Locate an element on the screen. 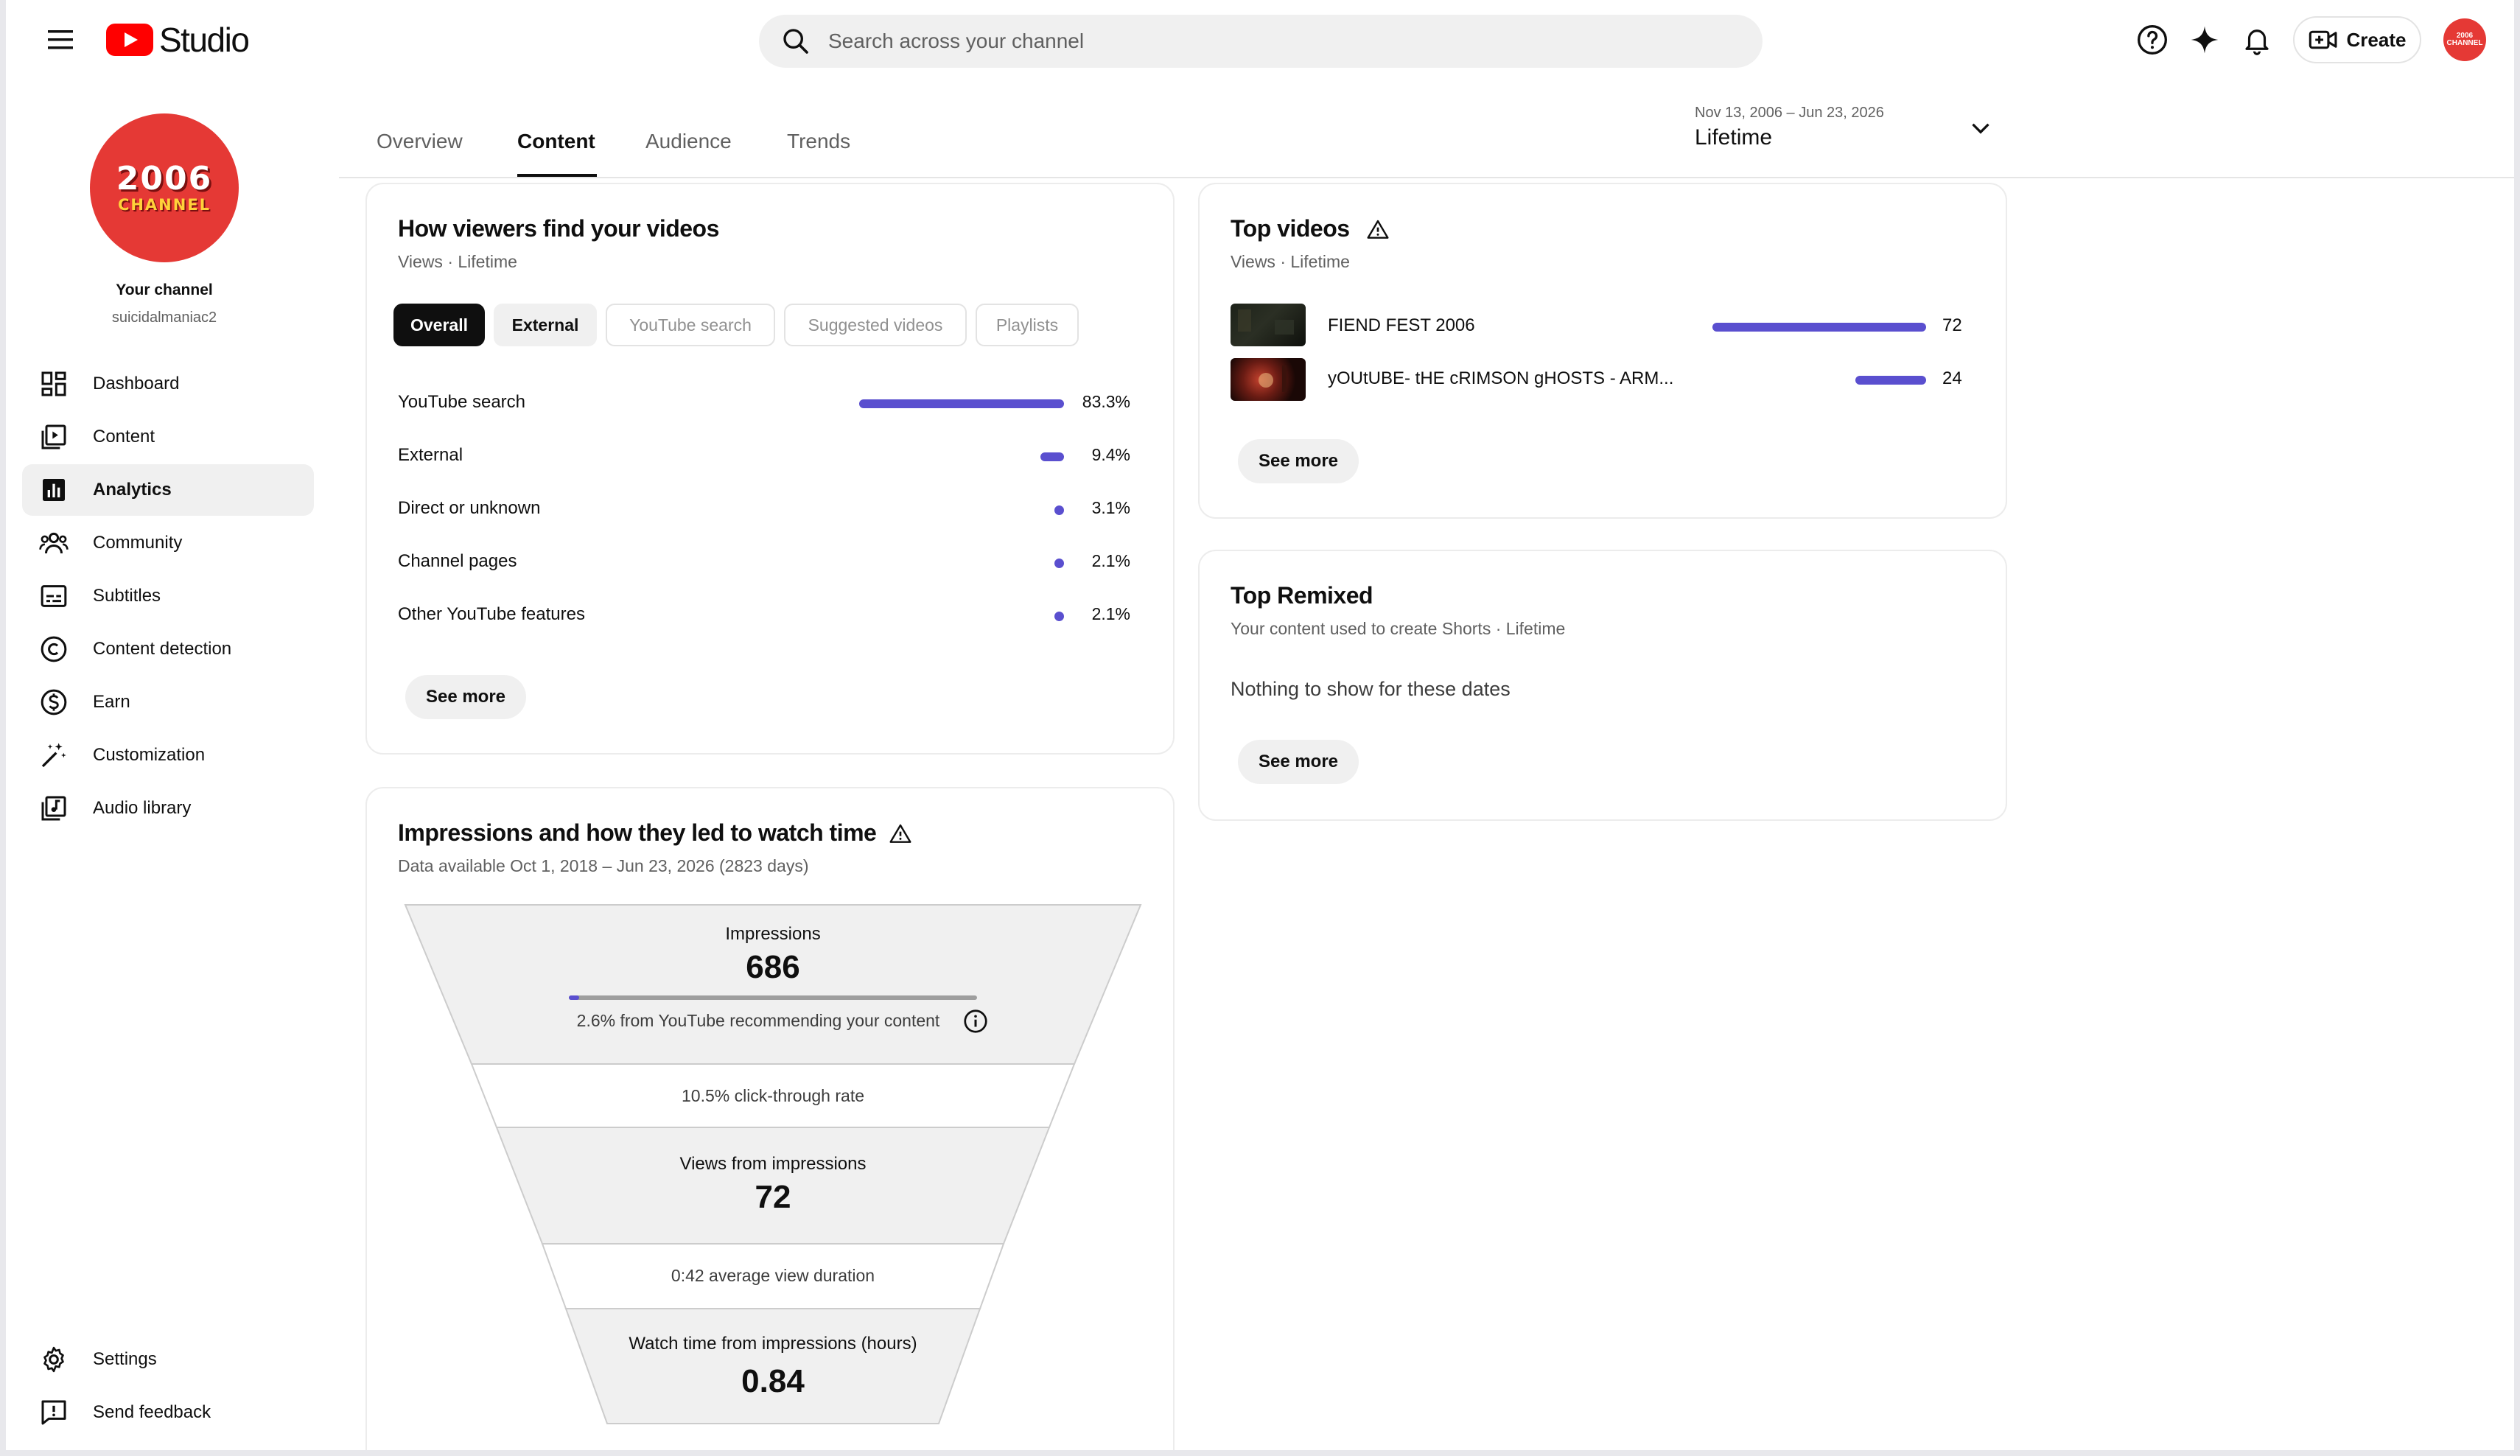 The height and width of the screenshot is (1456, 2520). chip-playlists: Playlists is located at coordinates (1027, 325).